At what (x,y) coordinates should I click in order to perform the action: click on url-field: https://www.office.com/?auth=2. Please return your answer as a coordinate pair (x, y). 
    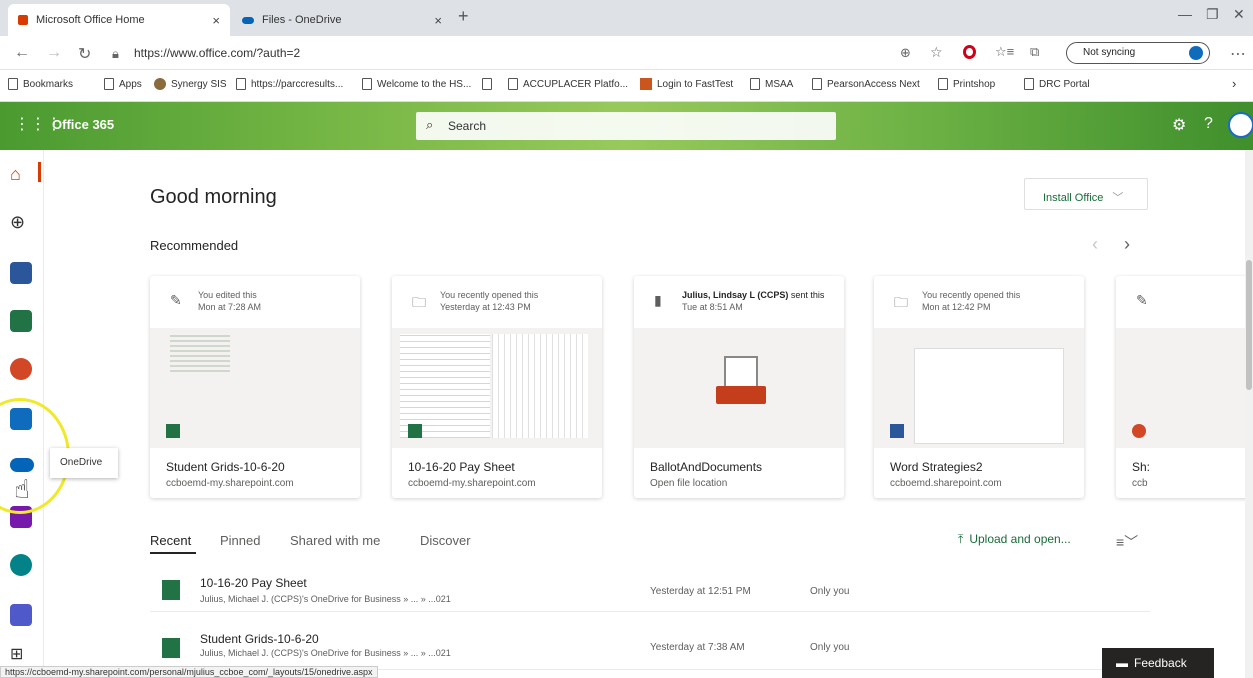
    Looking at the image, I should click on (217, 53).